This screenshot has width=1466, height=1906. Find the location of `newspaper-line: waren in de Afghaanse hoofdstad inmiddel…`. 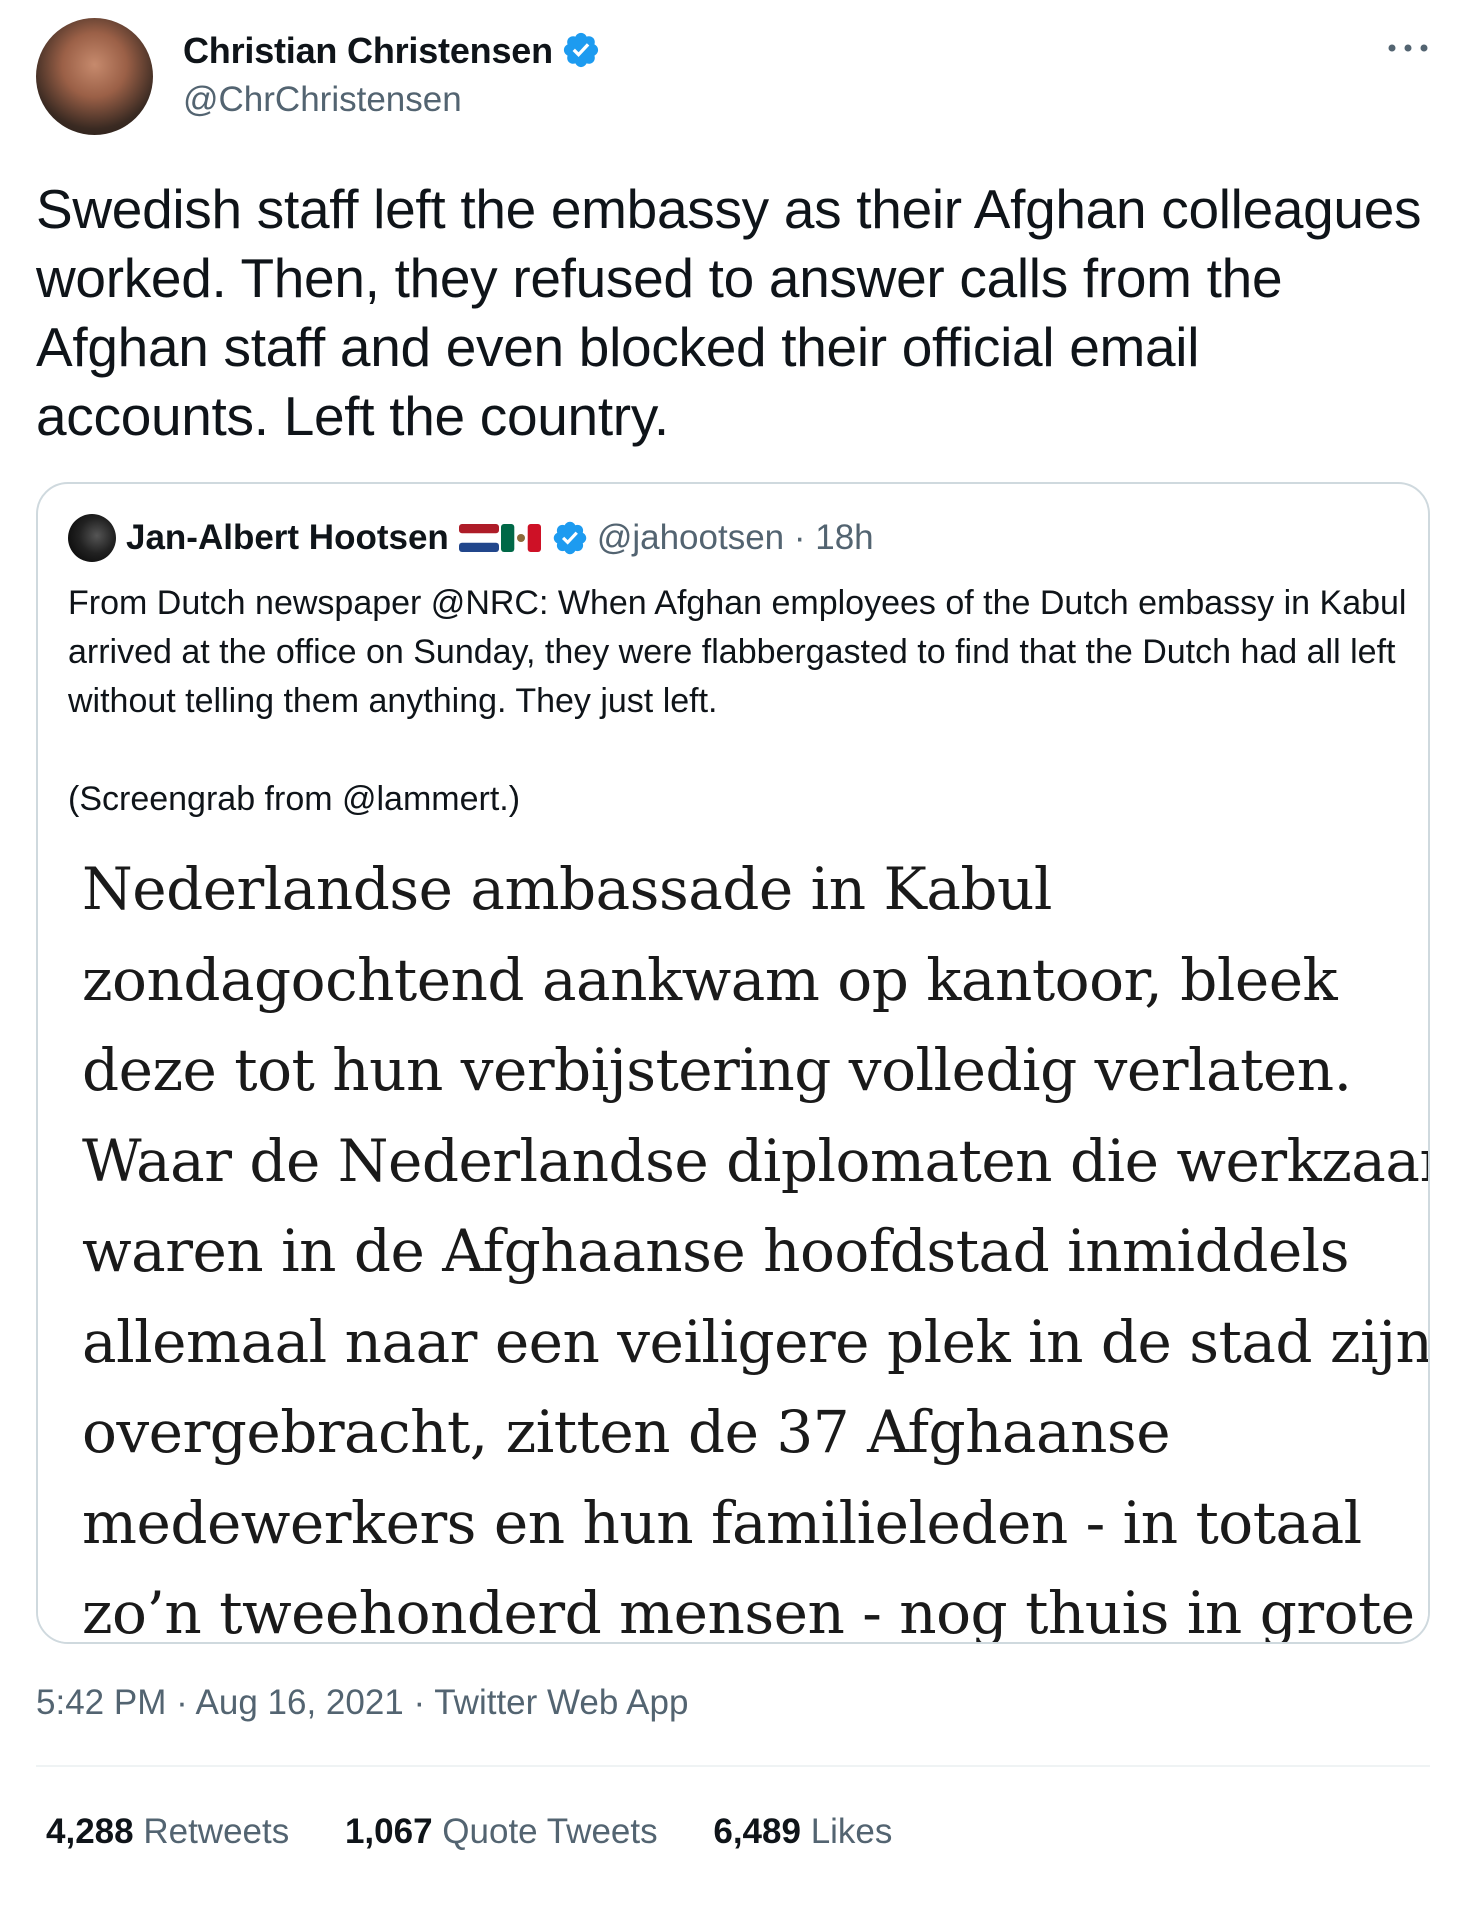

newspaper-line: waren in de Afghaanse hoofdstad inmiddel… is located at coordinates (716, 1251).